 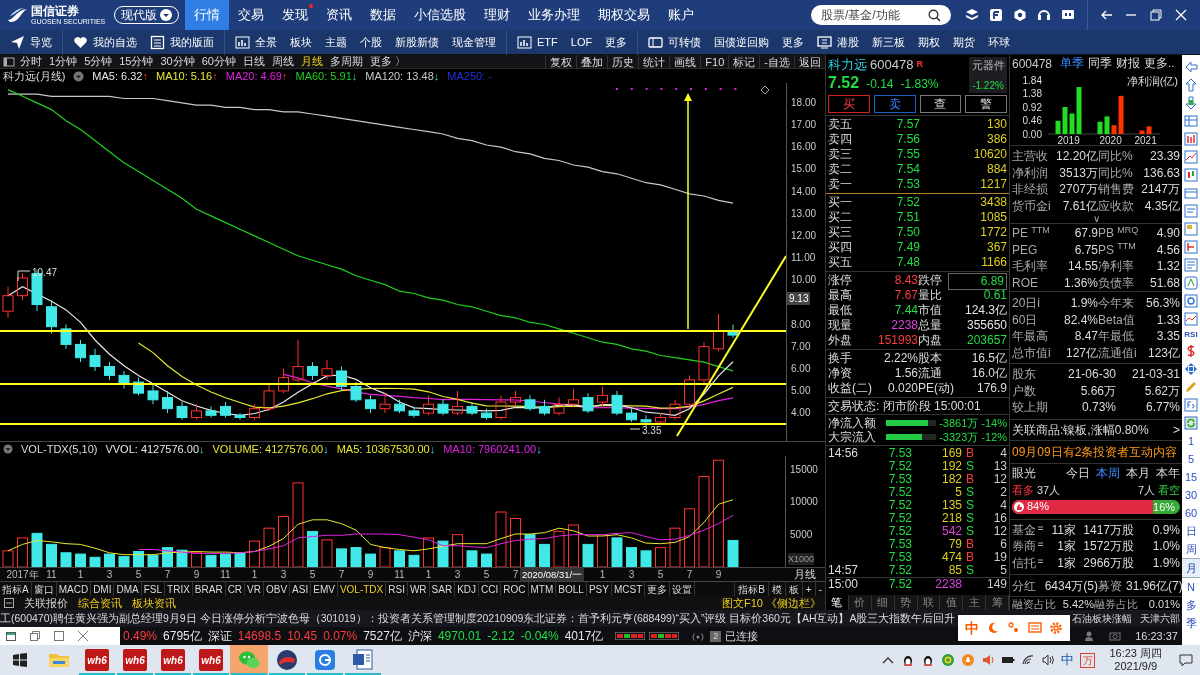 What do you see at coordinates (873, 618) in the screenshot?
I see `news-headline: 【AH互动】A股三大指数午后回升` at bounding box center [873, 618].